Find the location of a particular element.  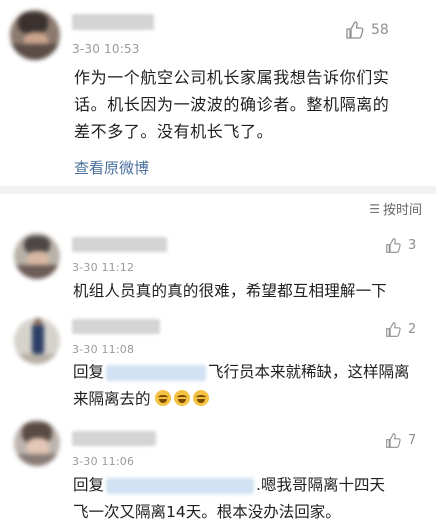

sort-button: ☰ 按时间 is located at coordinates (395, 209).